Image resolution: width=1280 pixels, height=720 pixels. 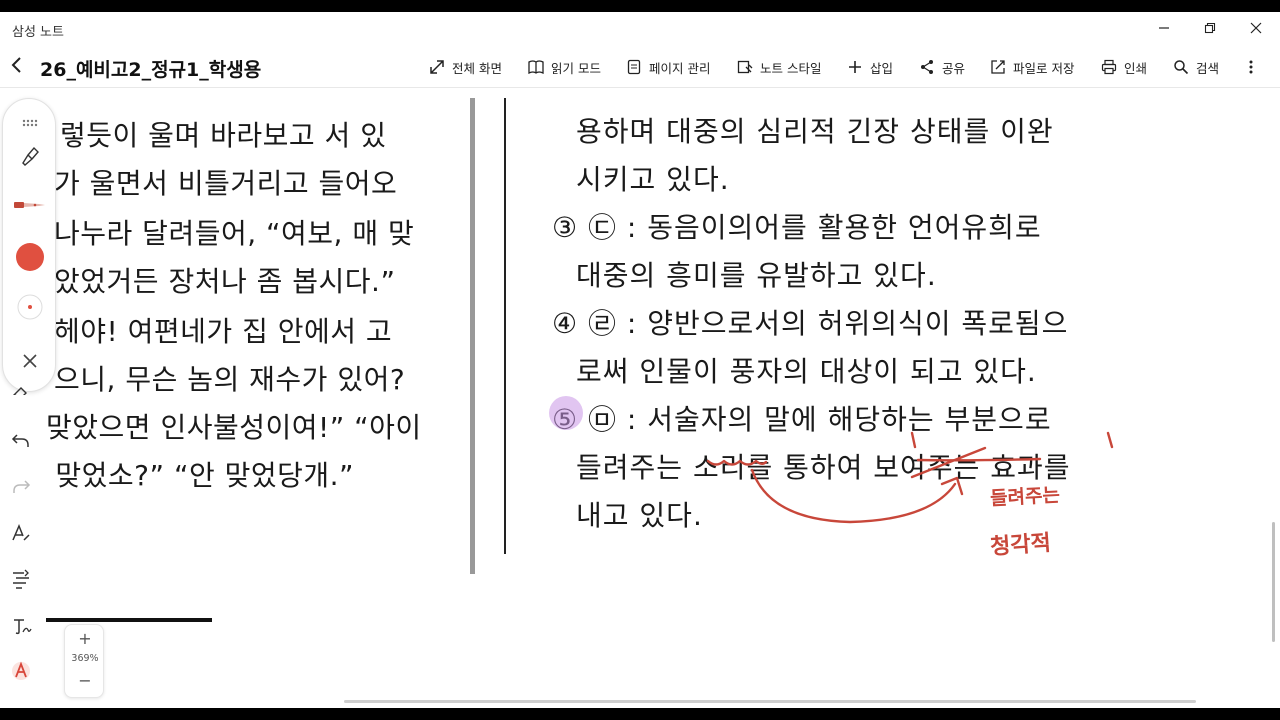 I want to click on chevron-left-icon, so click(x=16, y=65).